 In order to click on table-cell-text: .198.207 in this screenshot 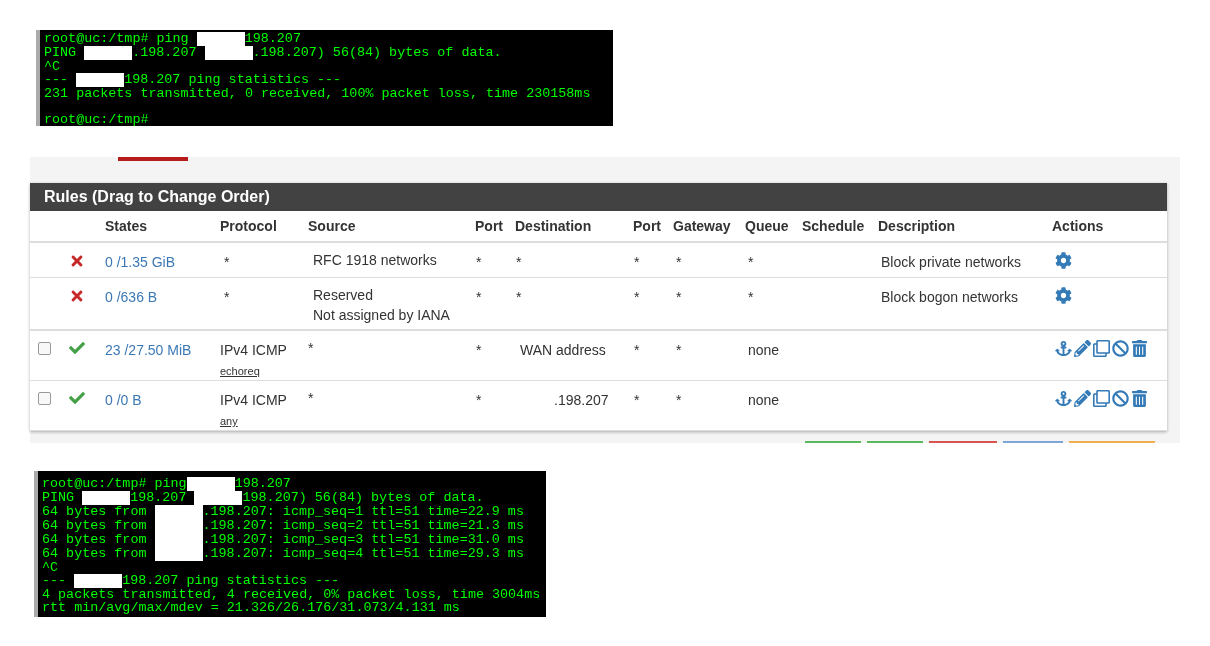, I will do `click(581, 400)`.